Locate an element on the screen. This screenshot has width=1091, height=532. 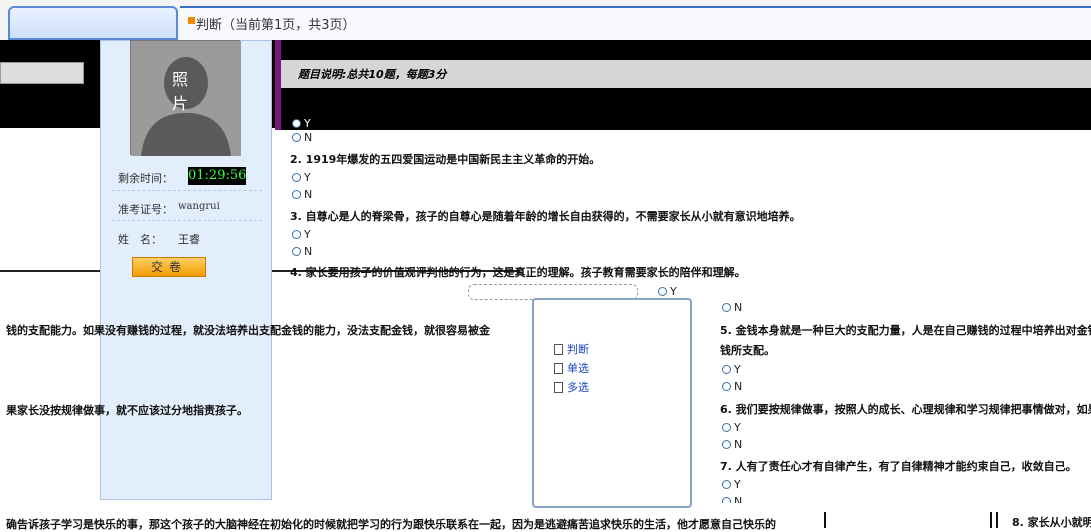
left-tab is located at coordinates (93, 23).